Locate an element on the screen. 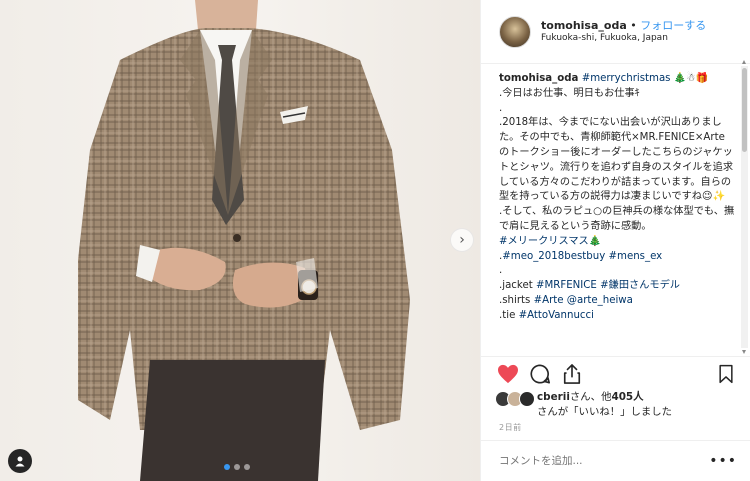  comment-input is located at coordinates (604, 461).